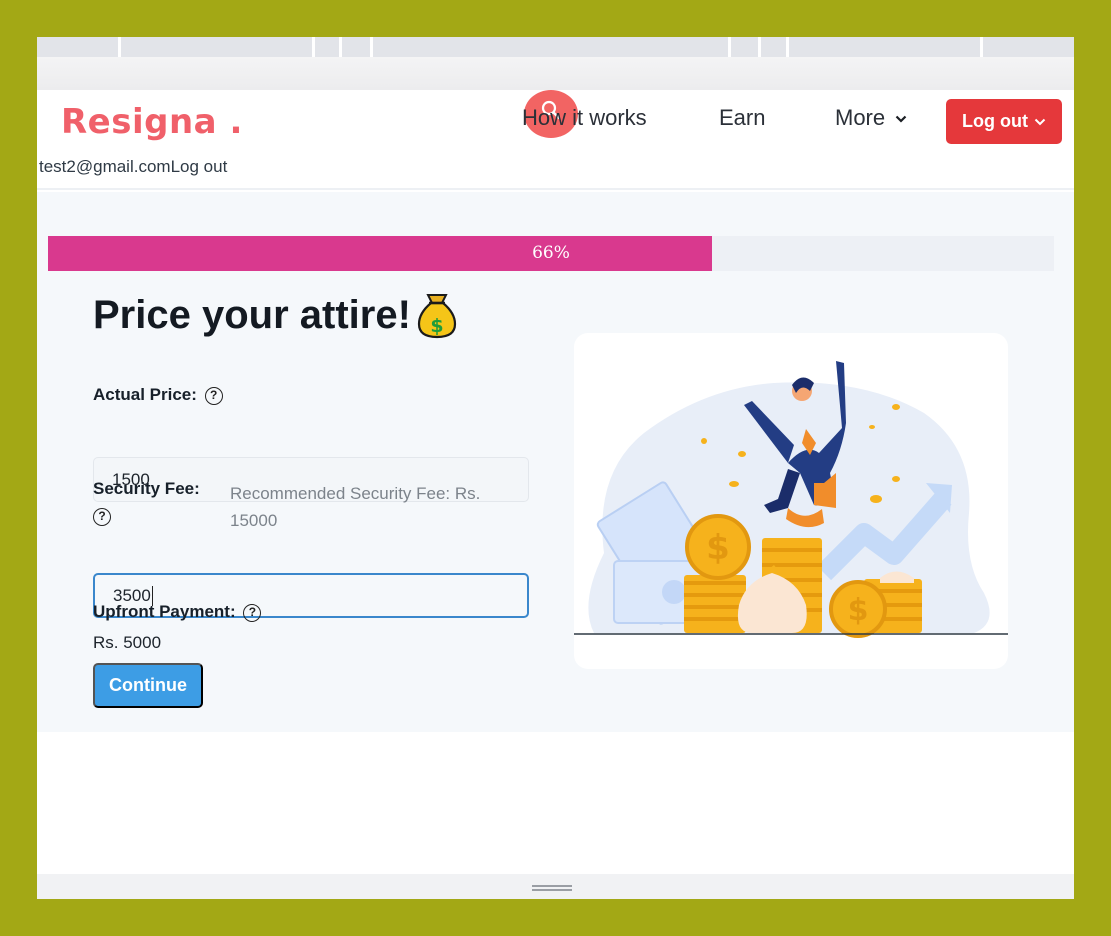 The width and height of the screenshot is (1111, 936). What do you see at coordinates (127, 642) in the screenshot?
I see `upfront-payment-value: Rs. 5000` at bounding box center [127, 642].